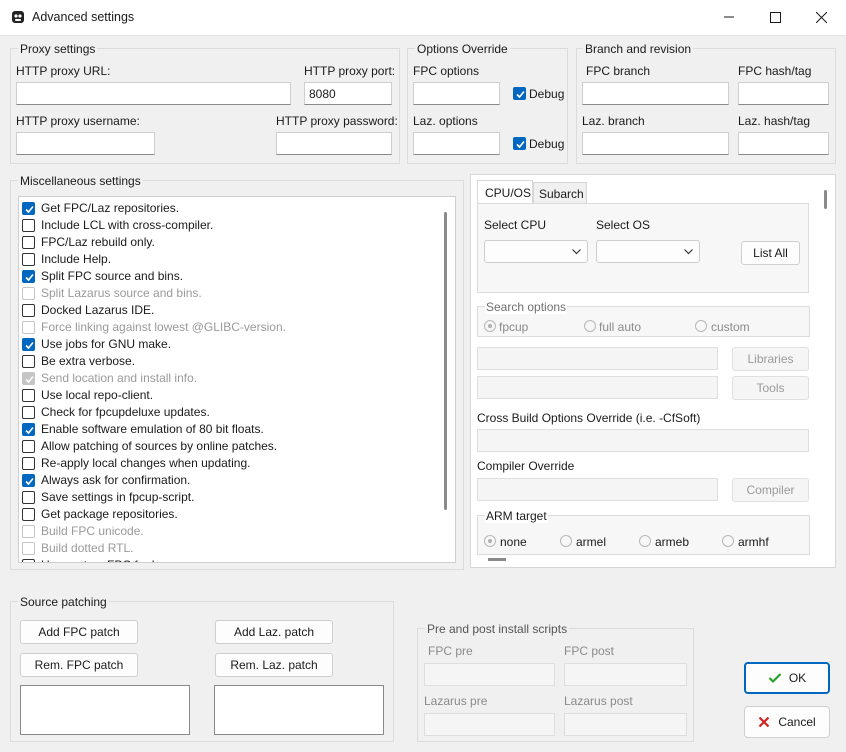  I want to click on misc-option-label: Get package repositories., so click(109, 514).